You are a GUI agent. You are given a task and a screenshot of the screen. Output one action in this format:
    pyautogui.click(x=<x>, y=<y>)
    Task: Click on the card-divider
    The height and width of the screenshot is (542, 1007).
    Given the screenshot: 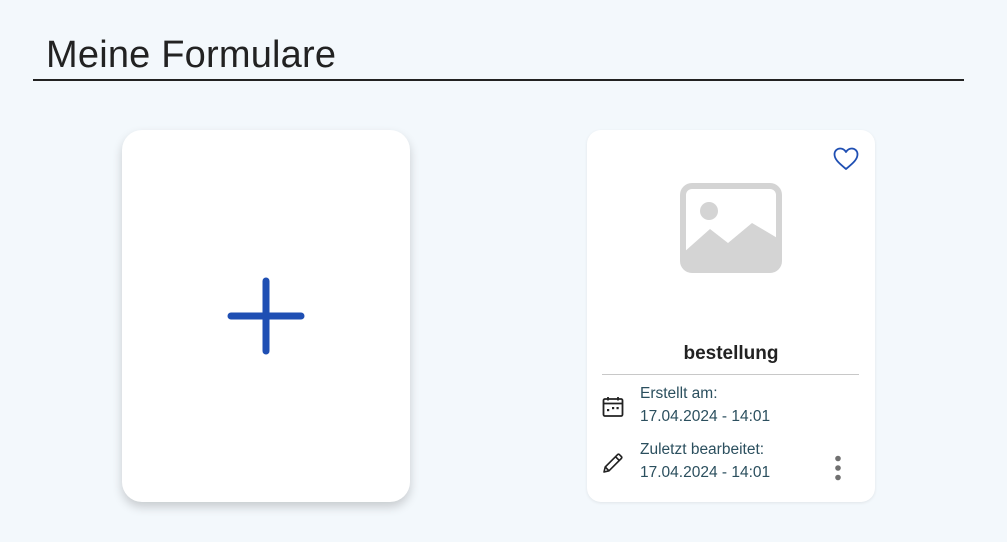 What is the action you would take?
    pyautogui.click(x=730, y=374)
    